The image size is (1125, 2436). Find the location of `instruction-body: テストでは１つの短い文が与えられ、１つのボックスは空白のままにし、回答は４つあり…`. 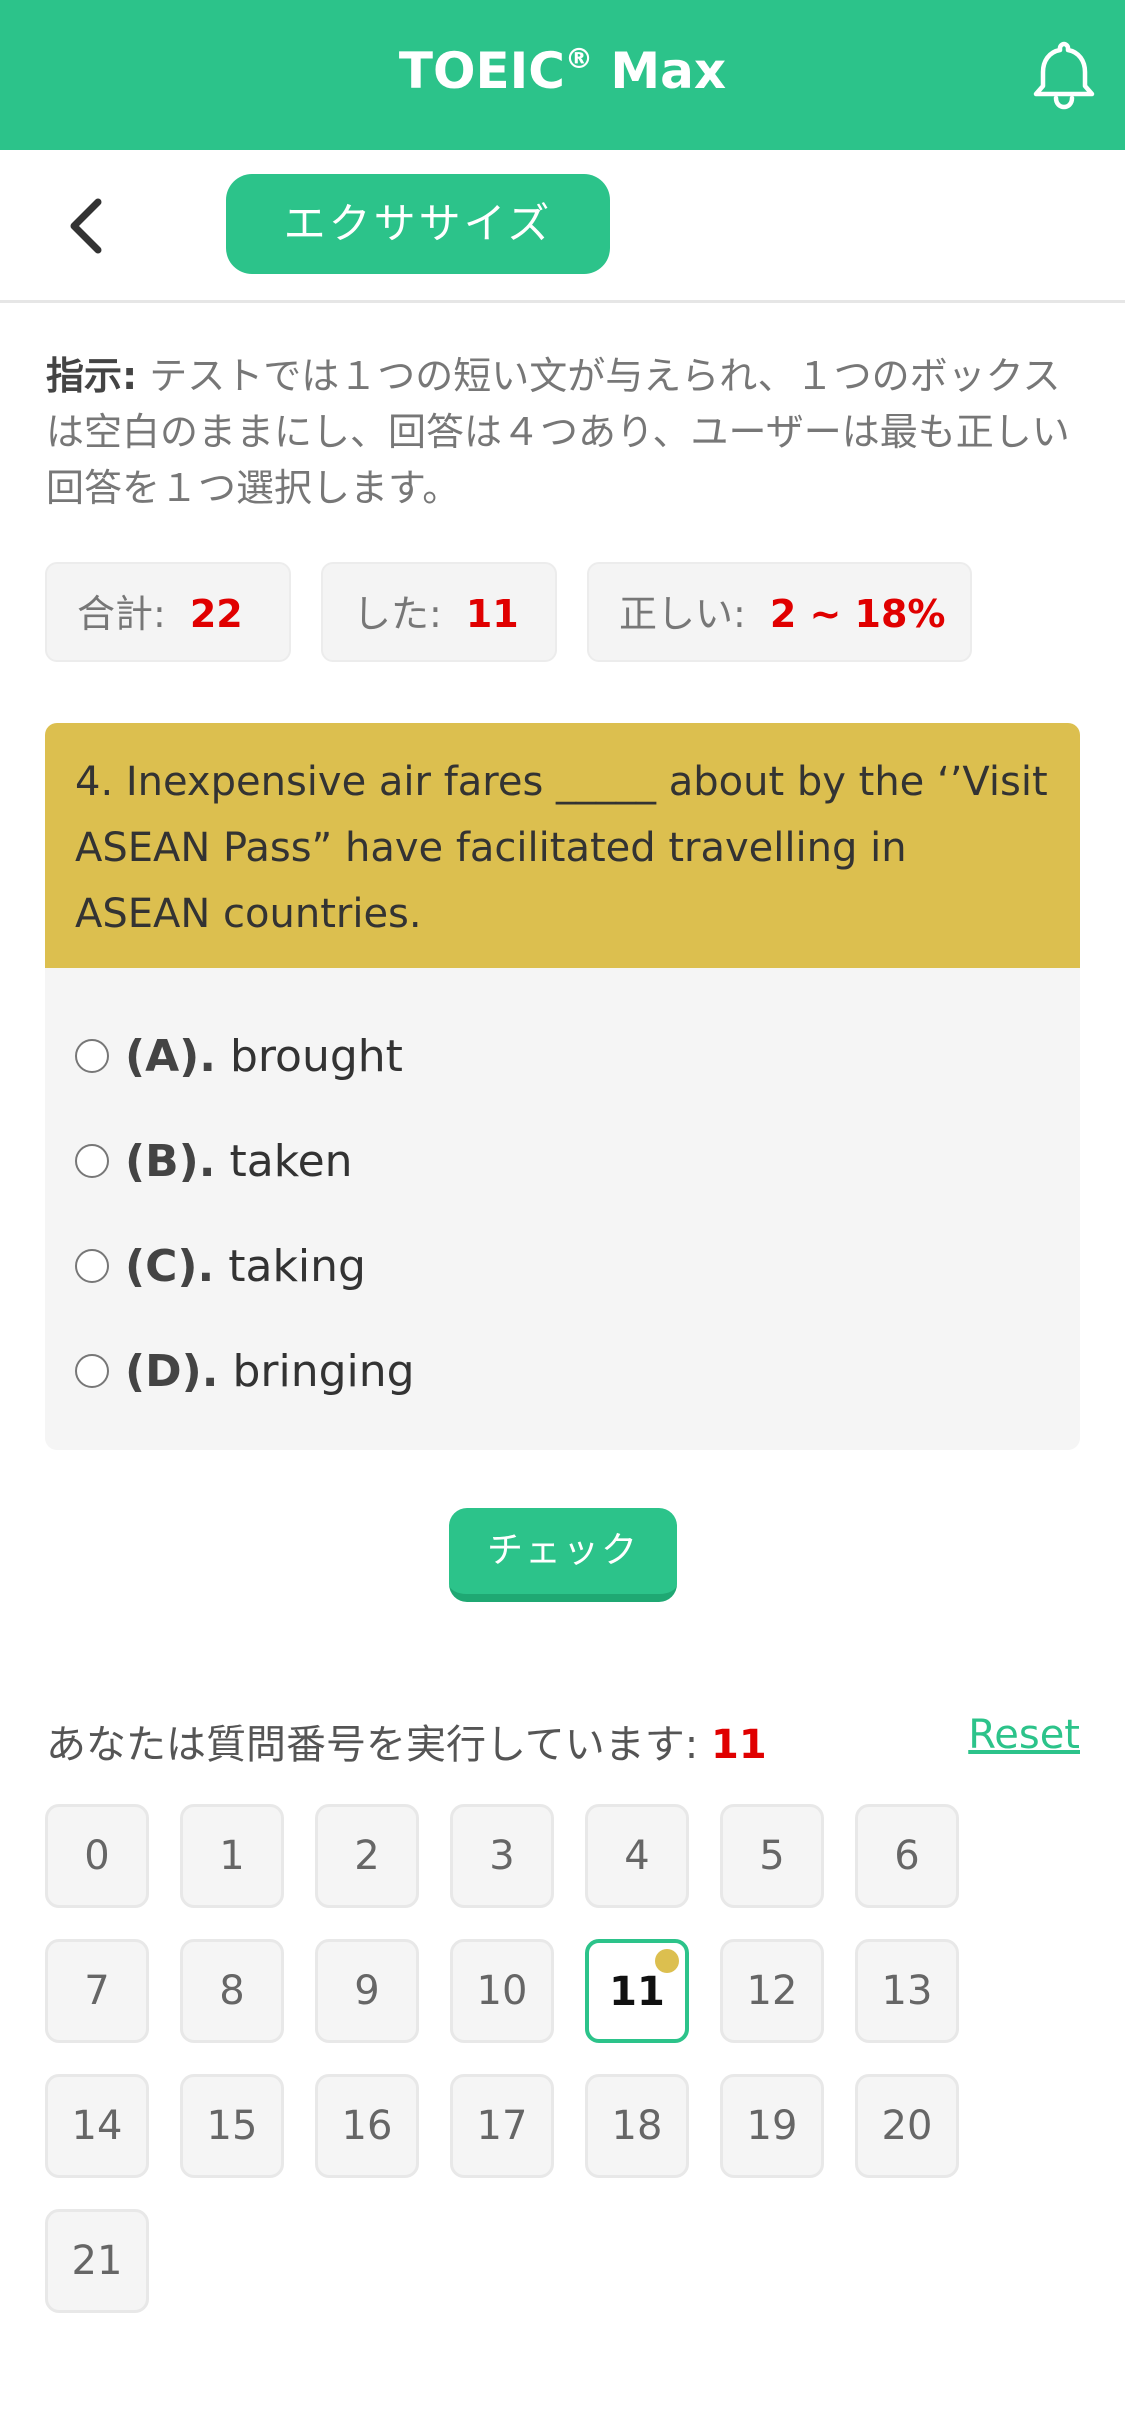

instruction-body: テストでは１つの短い文が与えられ、１つのボックスは空白のままにし、回答は４つあり… is located at coordinates (558, 432).